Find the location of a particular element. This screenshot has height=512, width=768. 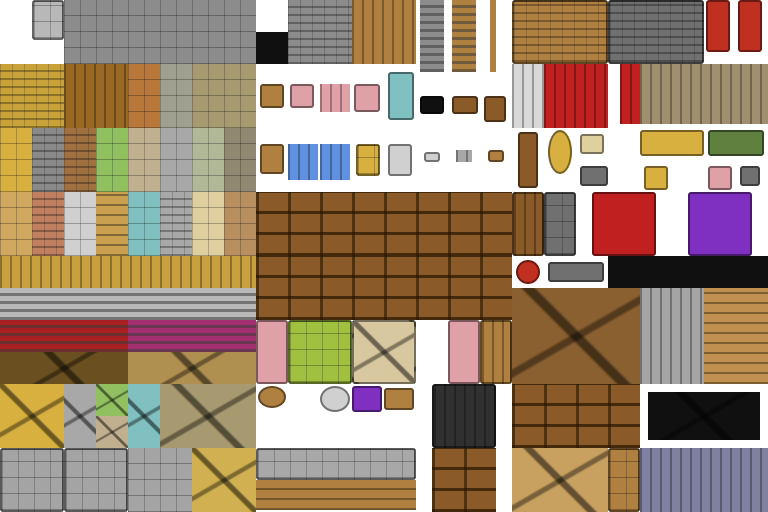

crack-marks is located at coordinates (704, 416).